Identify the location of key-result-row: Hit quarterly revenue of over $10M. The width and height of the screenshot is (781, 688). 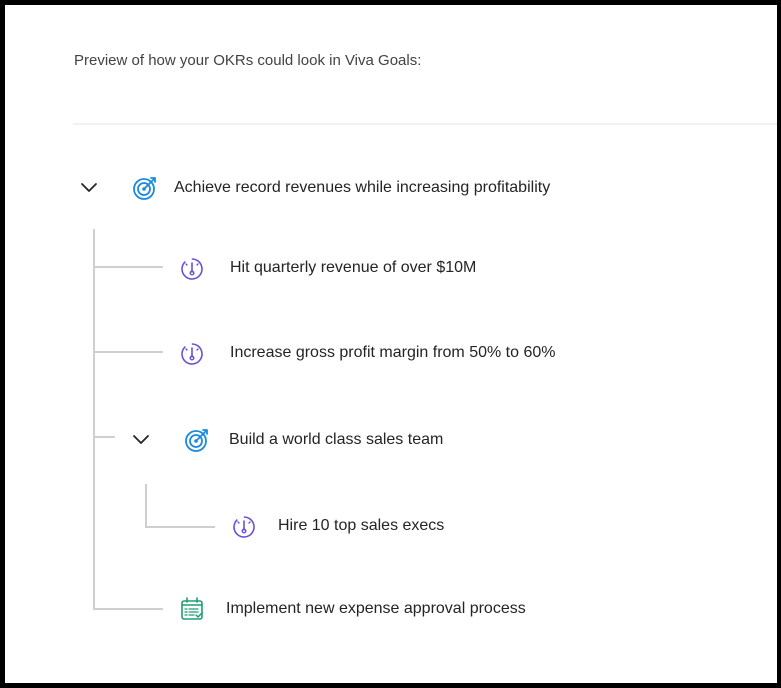
(327, 268).